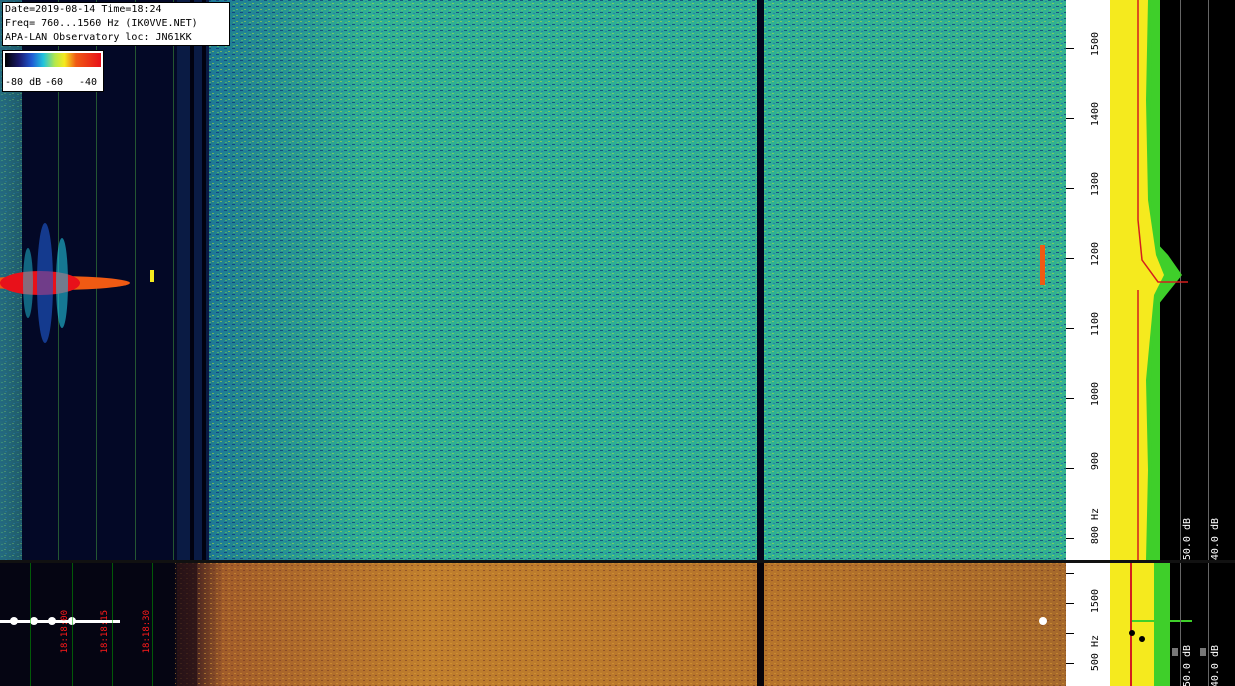  Describe the element at coordinates (147, 632) in the screenshot. I see `time-label-3: 18:18:30` at that location.